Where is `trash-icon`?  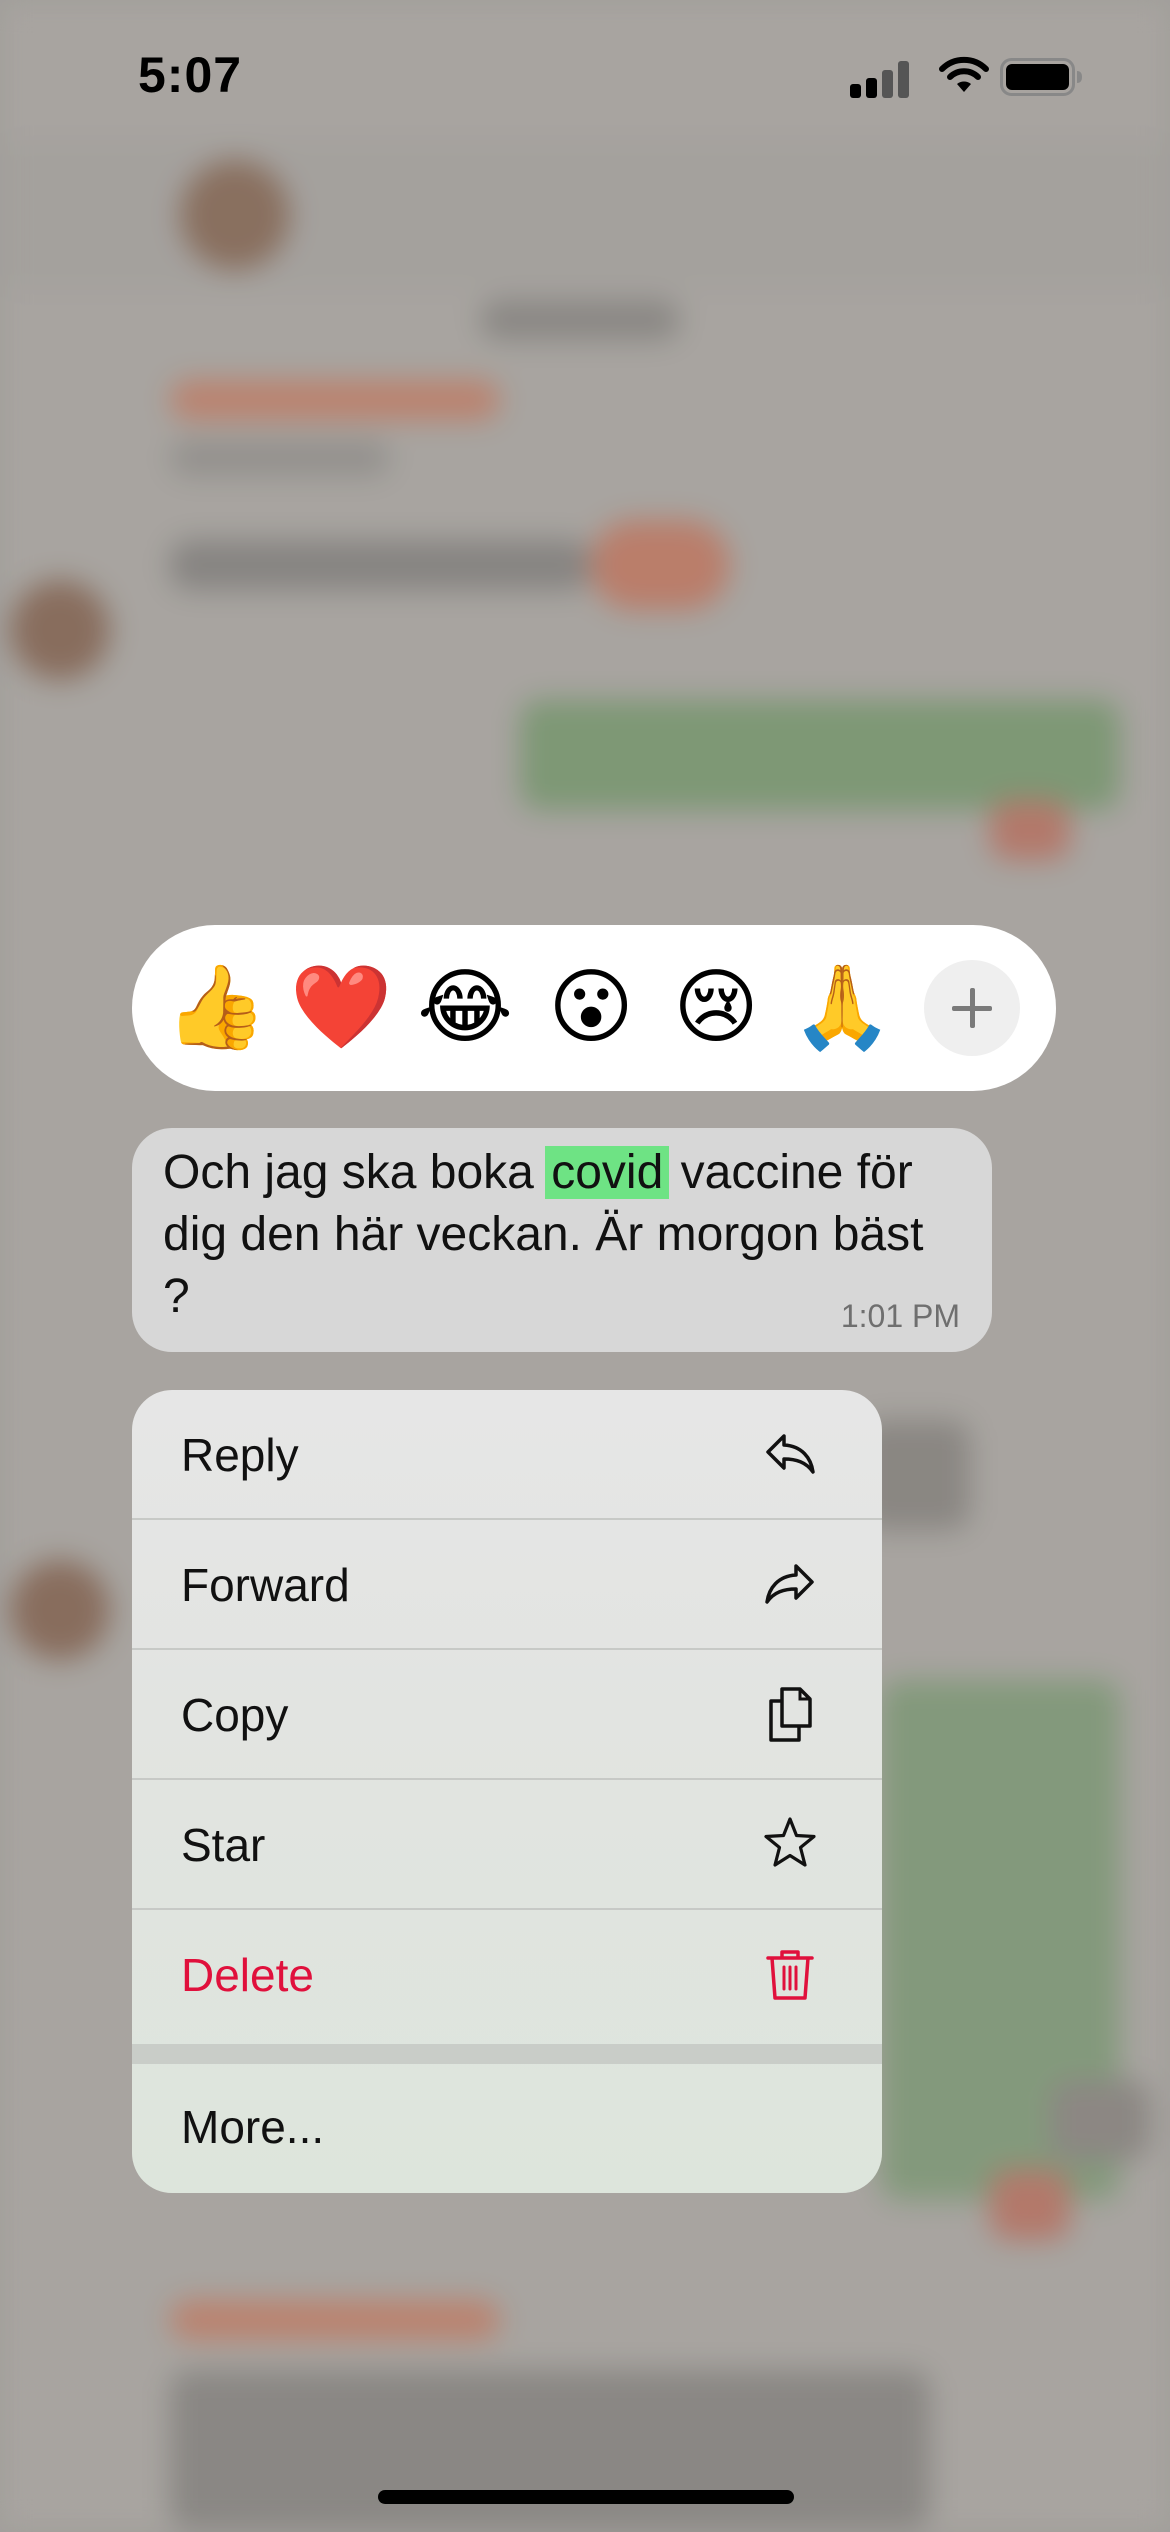 trash-icon is located at coordinates (790, 1975).